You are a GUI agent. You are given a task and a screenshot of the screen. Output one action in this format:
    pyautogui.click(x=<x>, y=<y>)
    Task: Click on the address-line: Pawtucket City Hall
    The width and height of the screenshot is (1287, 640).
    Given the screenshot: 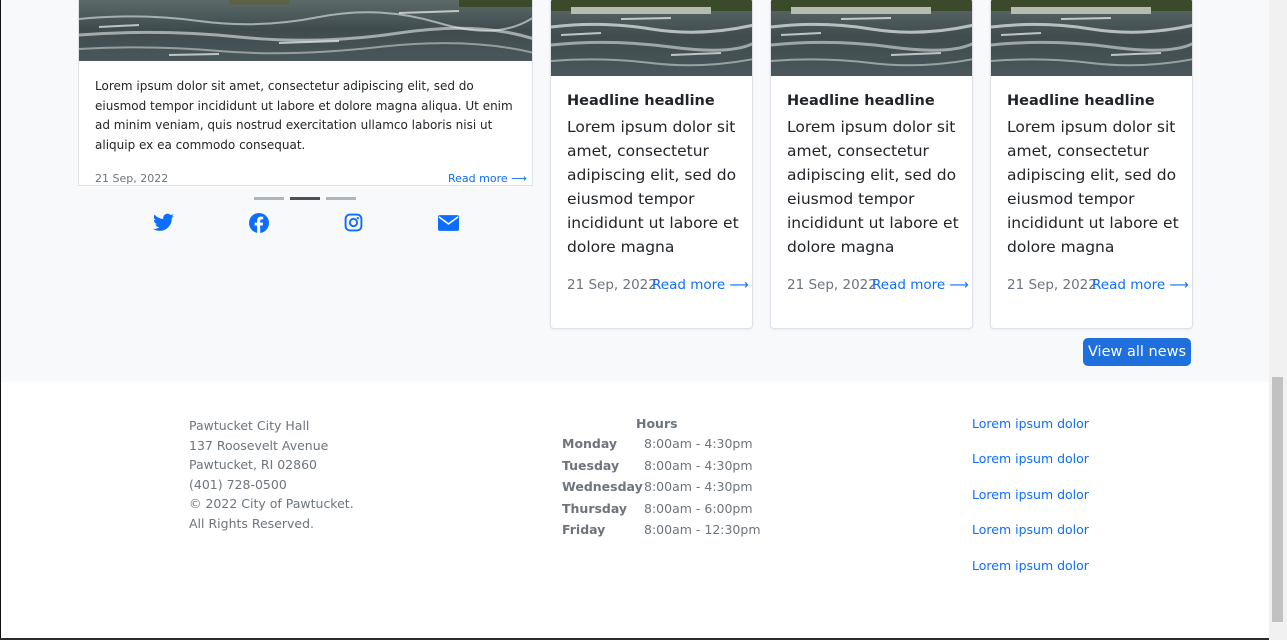 What is the action you would take?
    pyautogui.click(x=249, y=425)
    